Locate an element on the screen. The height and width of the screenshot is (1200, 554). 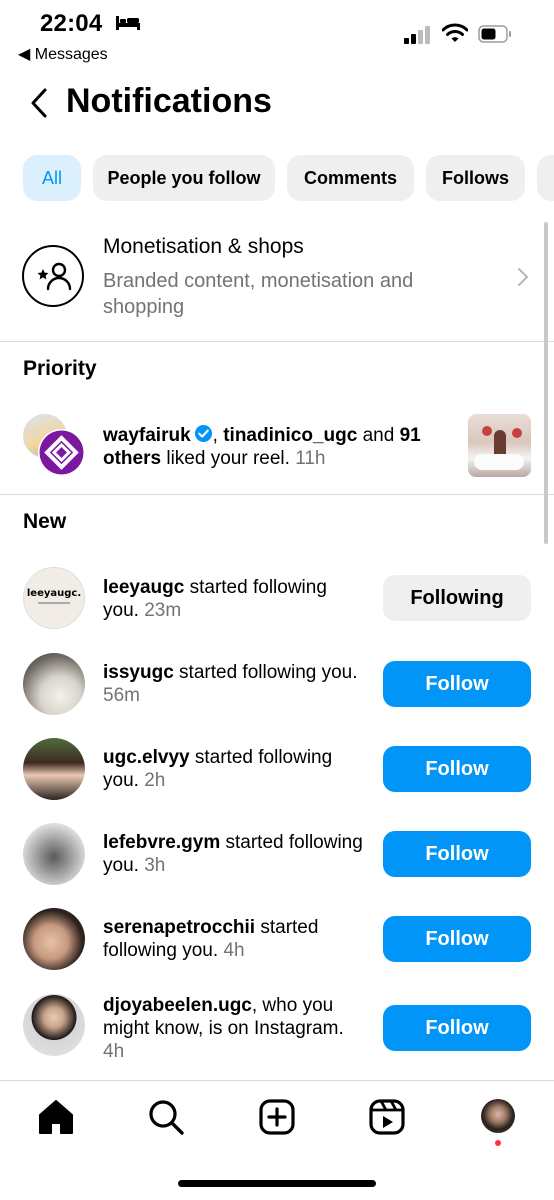
chip-follows: Follows is located at coordinates (475, 178).